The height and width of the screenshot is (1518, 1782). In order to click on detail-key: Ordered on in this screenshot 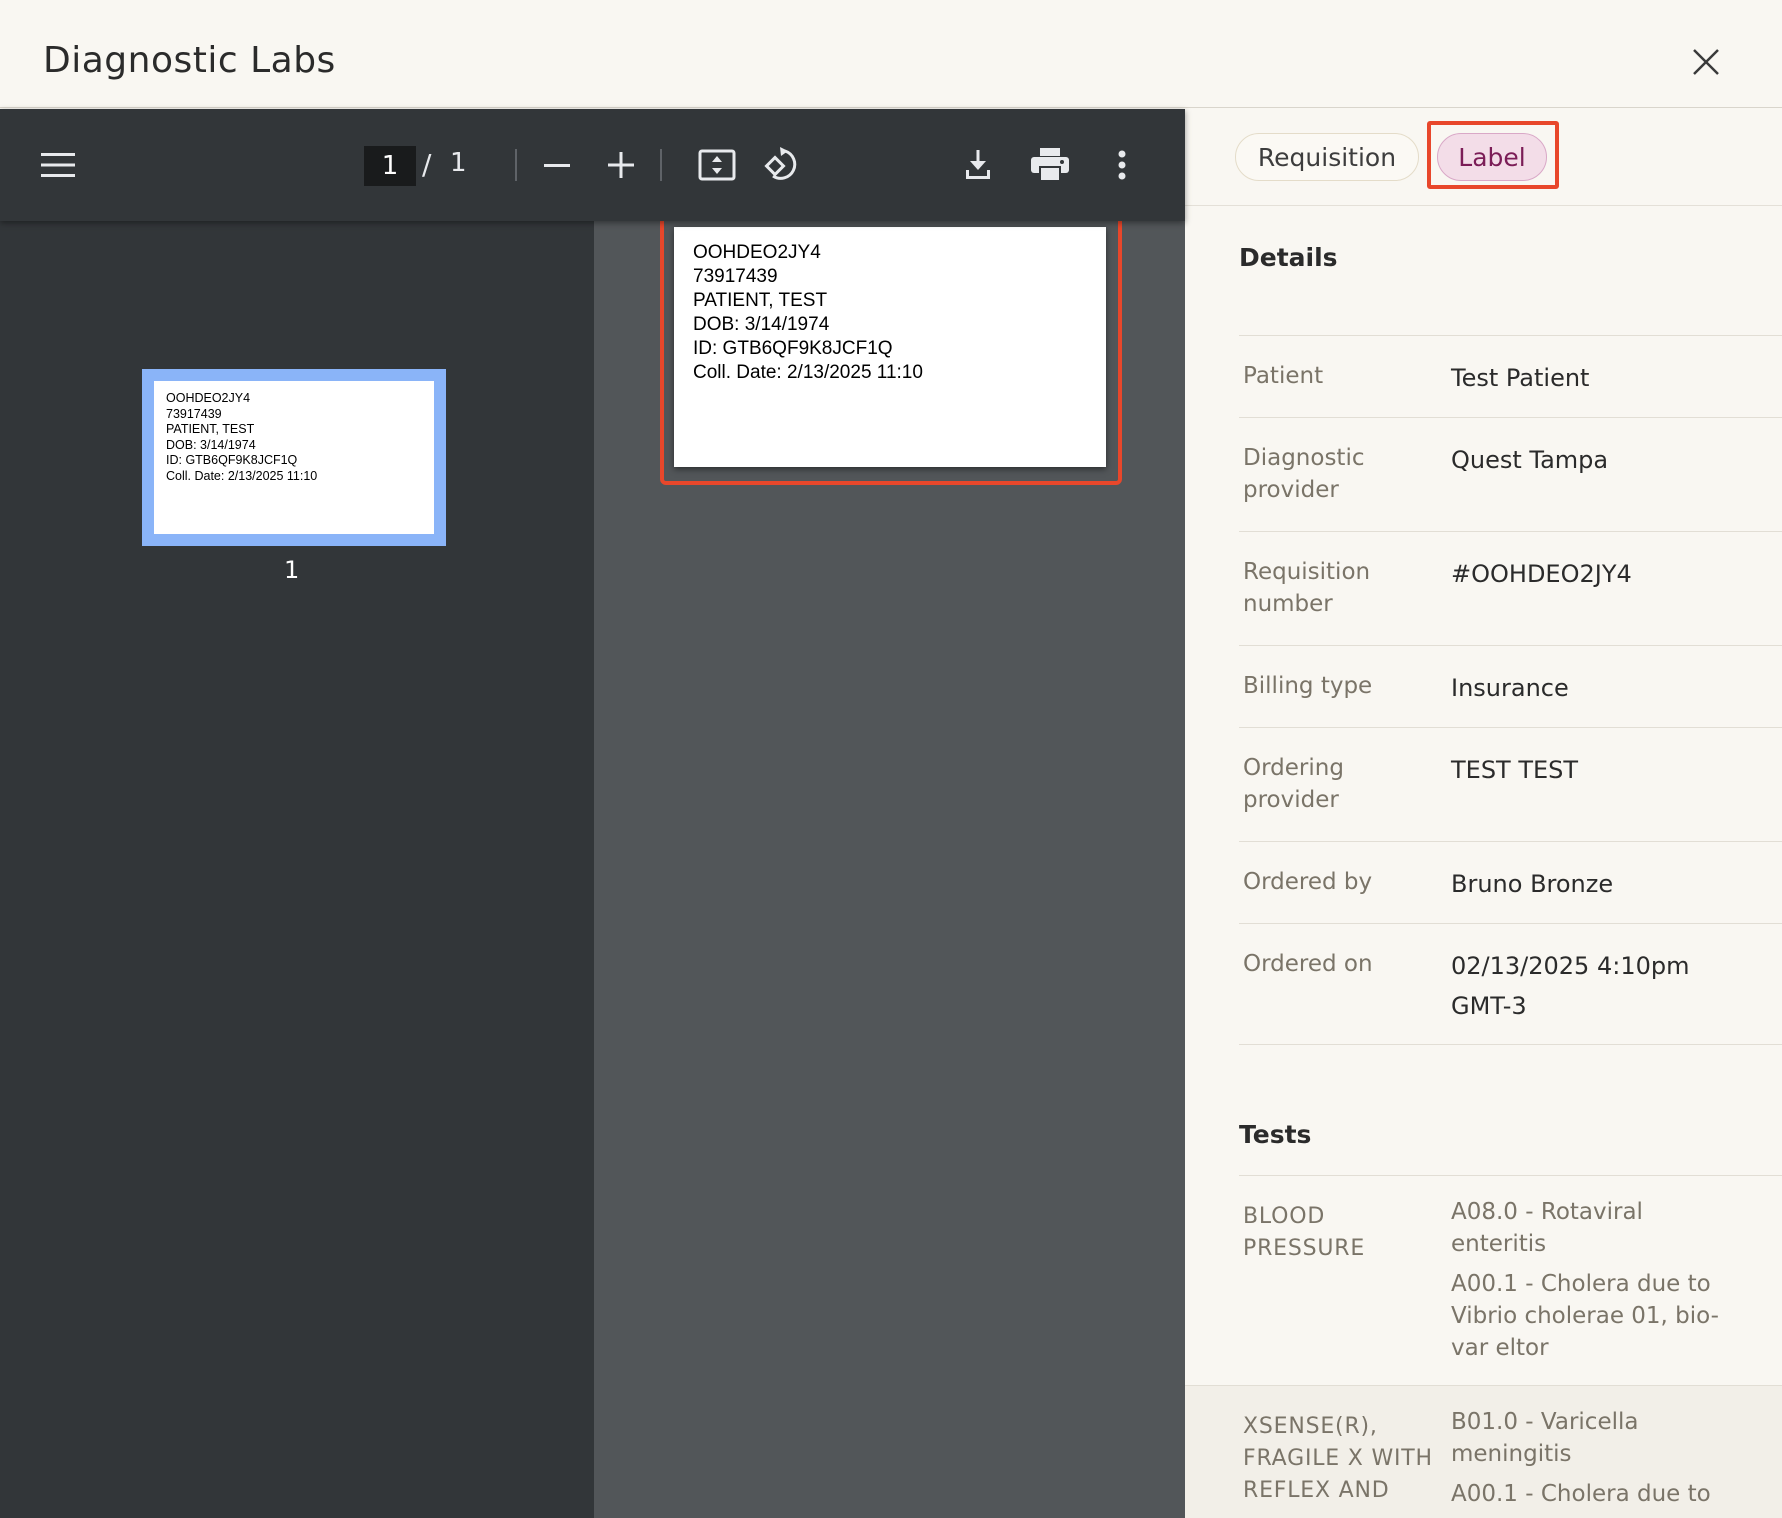, I will do `click(1308, 964)`.